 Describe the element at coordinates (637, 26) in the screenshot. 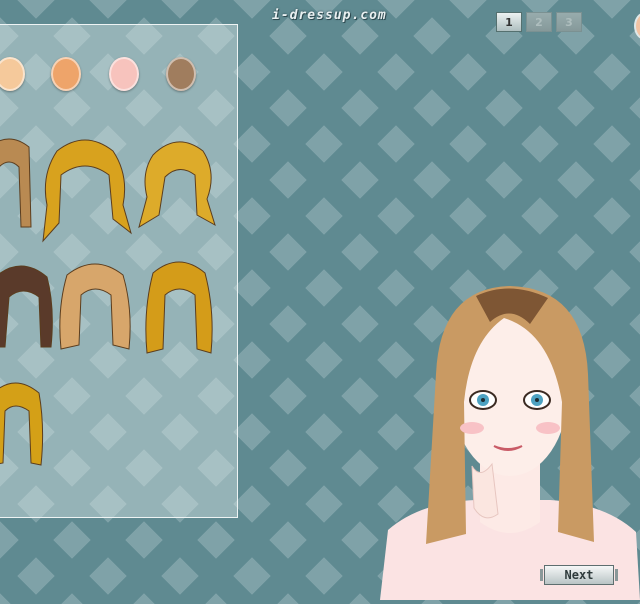

I see `corner-swatch` at that location.